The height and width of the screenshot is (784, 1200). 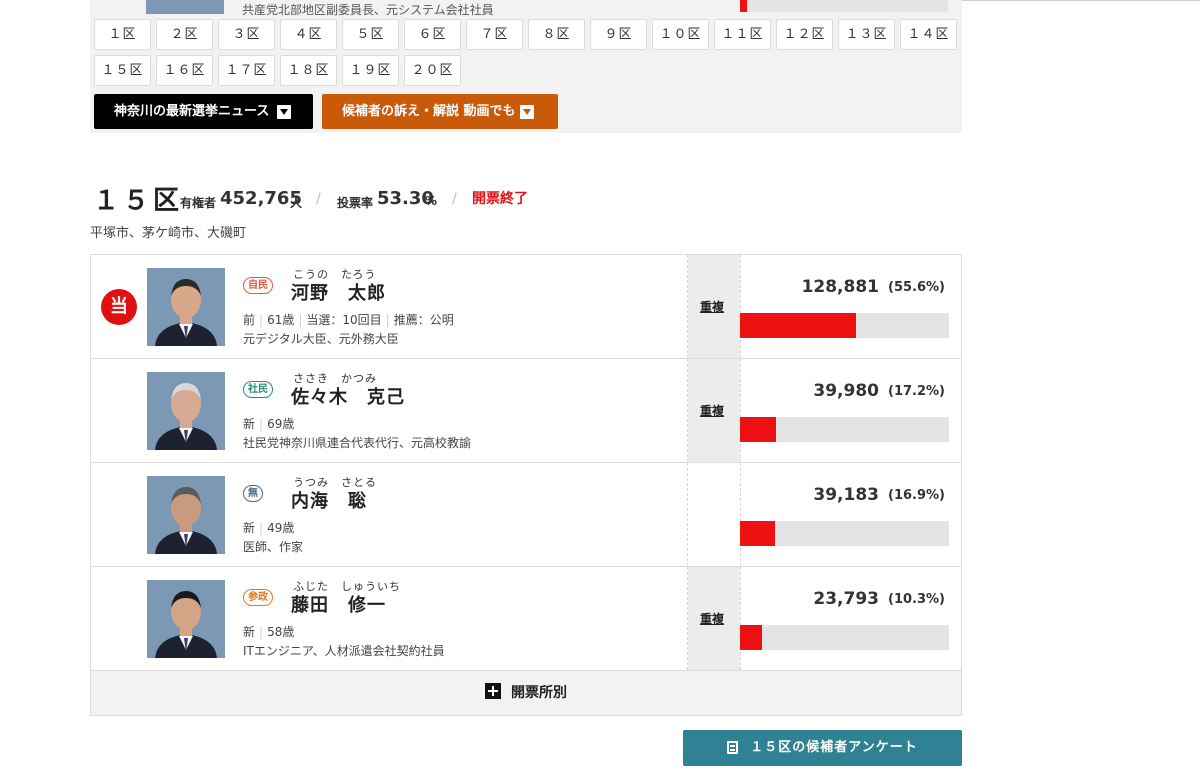 I want to click on district-button: ５区, so click(x=370, y=34).